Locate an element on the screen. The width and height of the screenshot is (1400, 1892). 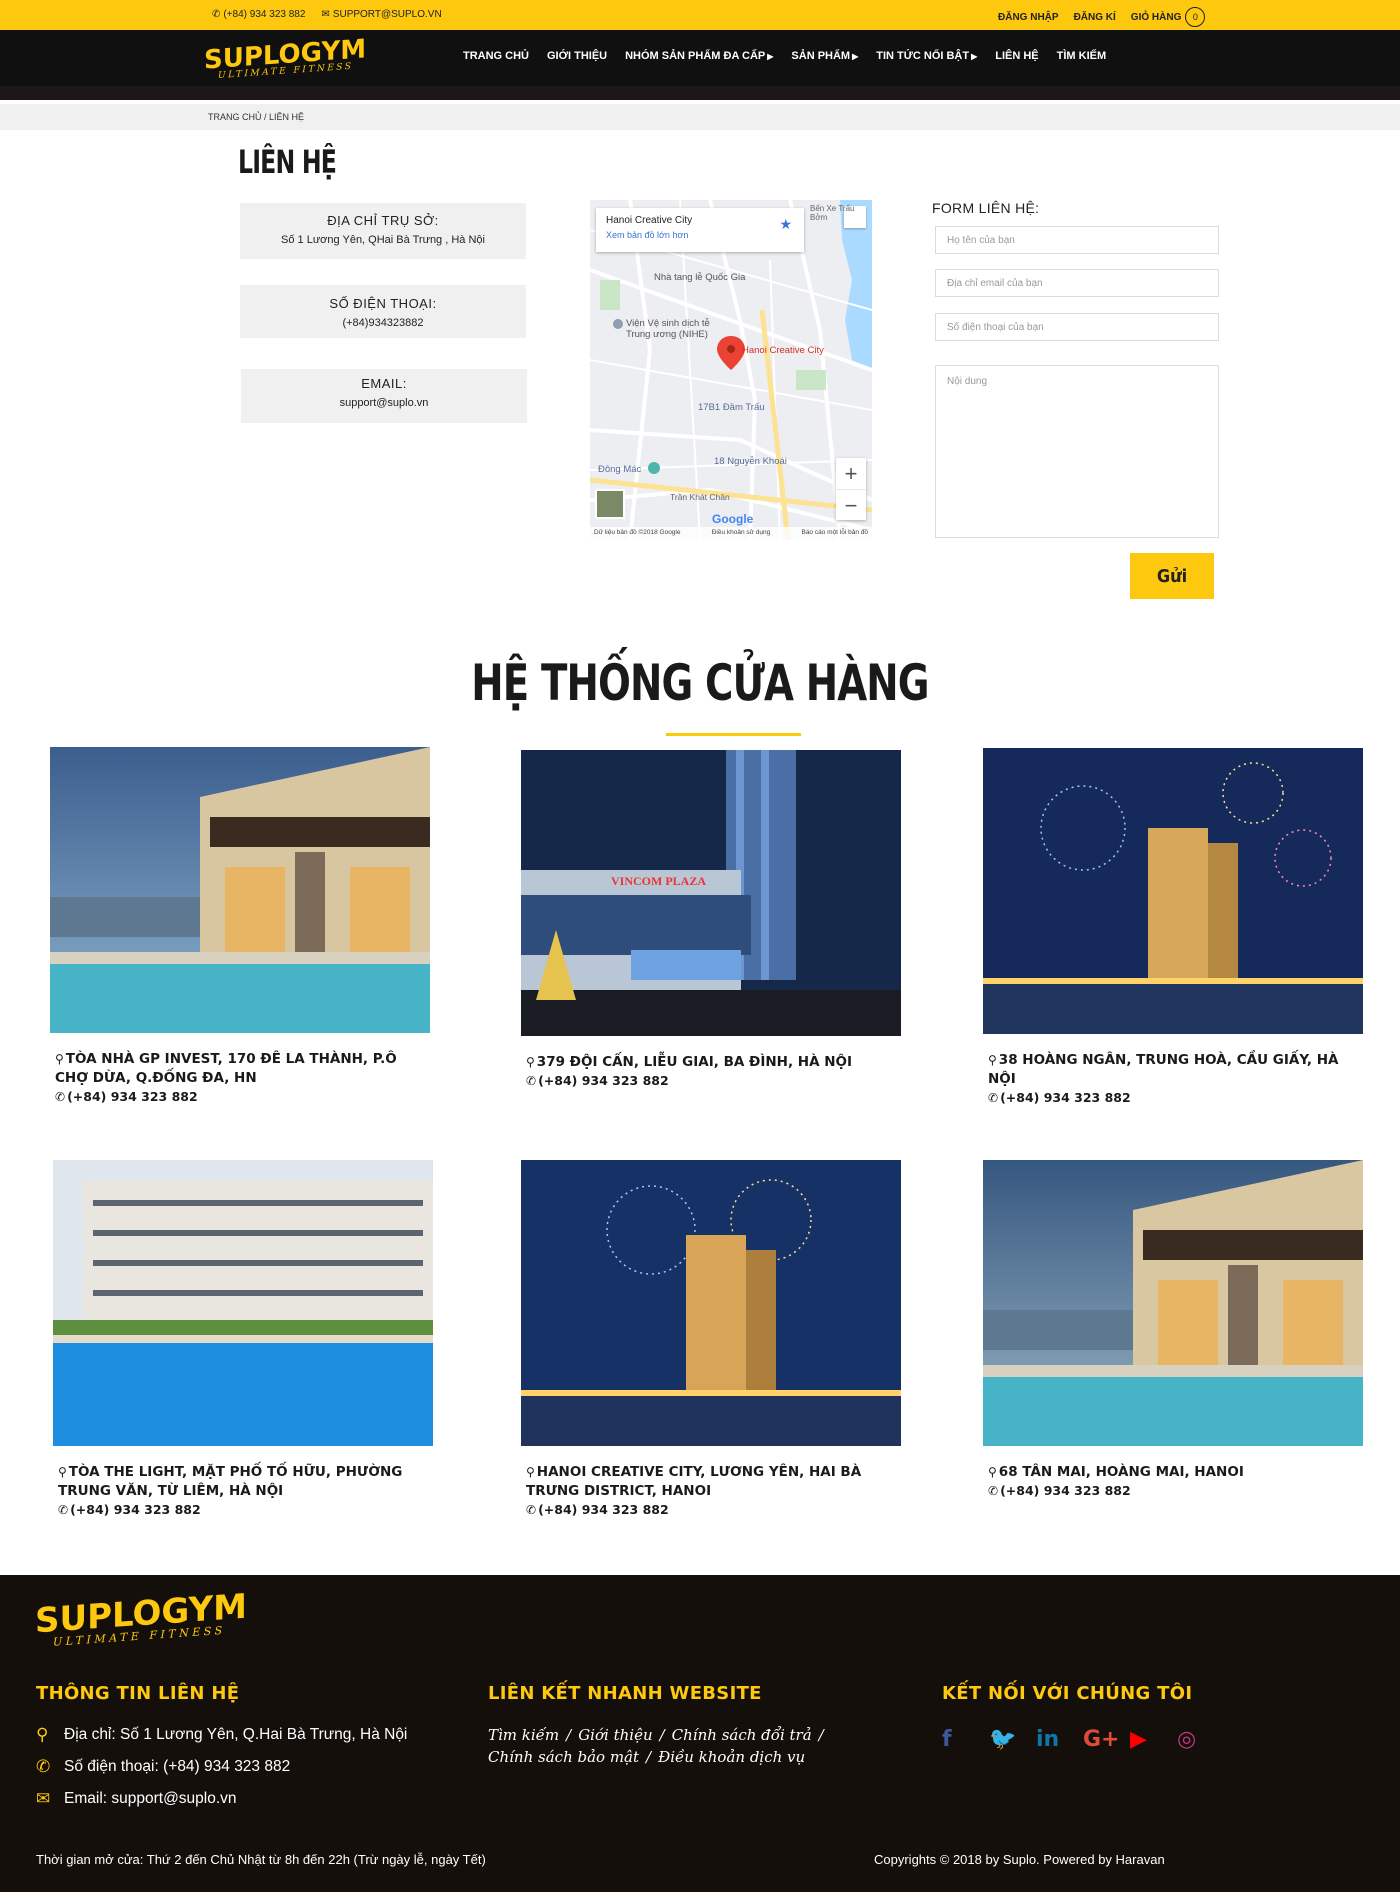
map-label-institute: Viện Vệ sinh dịch tễ Trung ương (NIHE) is located at coordinates (668, 329).